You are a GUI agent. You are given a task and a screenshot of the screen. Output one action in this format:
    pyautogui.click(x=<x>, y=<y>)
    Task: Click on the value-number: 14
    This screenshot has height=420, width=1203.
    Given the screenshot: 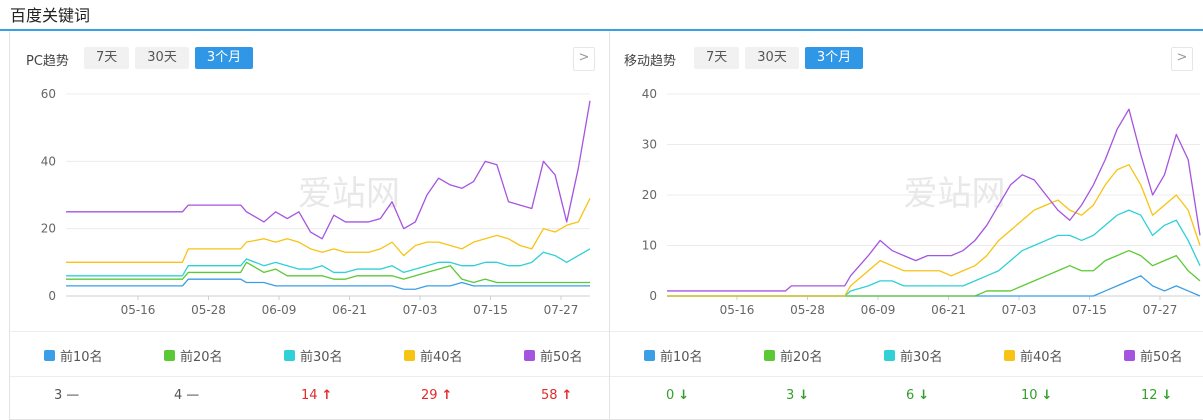 What is the action you would take?
    pyautogui.click(x=309, y=395)
    